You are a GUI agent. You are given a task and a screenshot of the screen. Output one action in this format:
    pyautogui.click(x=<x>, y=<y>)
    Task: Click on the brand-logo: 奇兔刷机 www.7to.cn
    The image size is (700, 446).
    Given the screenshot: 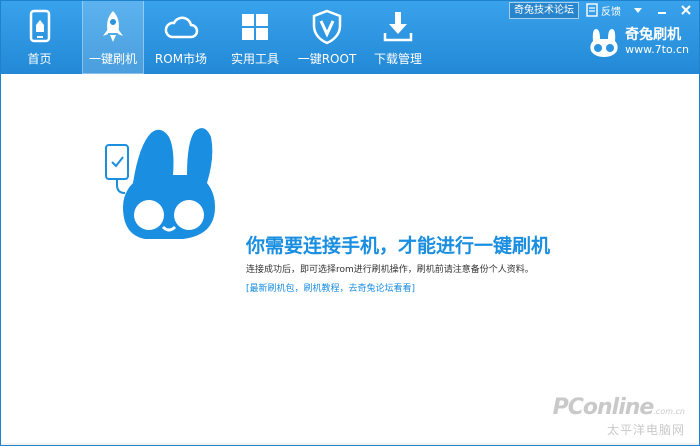 What is the action you would take?
    pyautogui.click(x=638, y=42)
    